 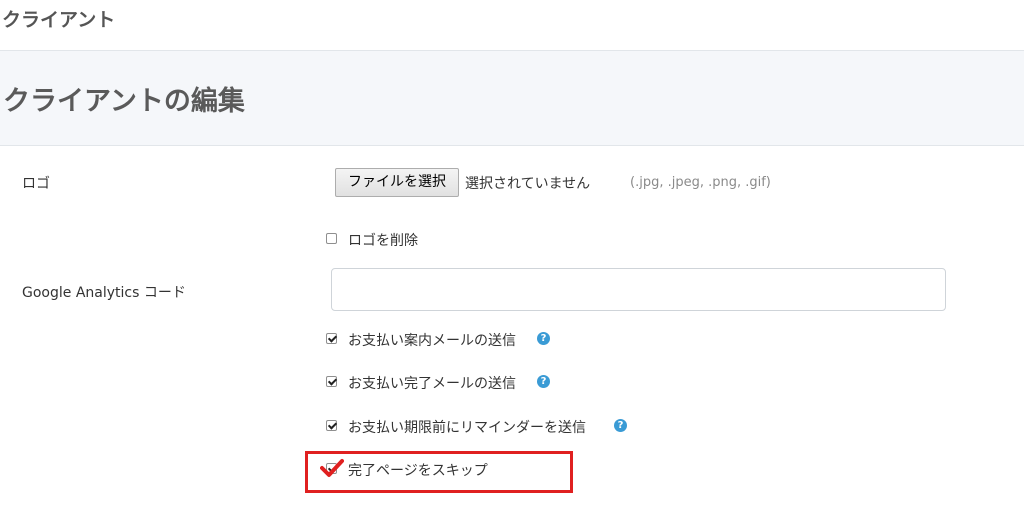 What do you see at coordinates (397, 182) in the screenshot?
I see `choose-file-button: ファイルを選択` at bounding box center [397, 182].